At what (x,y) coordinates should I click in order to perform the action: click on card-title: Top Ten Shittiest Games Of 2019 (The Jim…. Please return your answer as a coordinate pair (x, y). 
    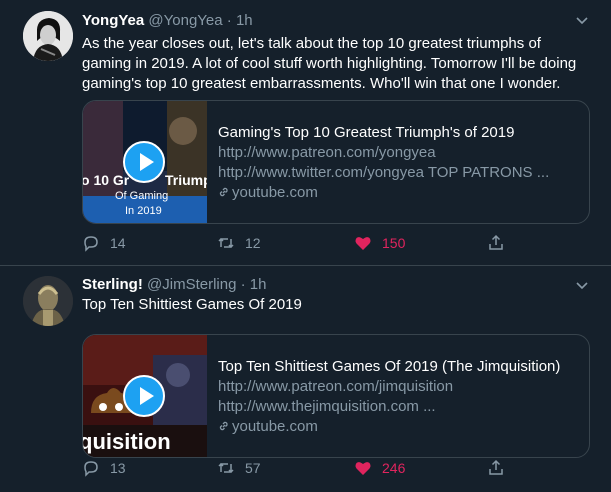
    Looking at the image, I should click on (389, 366).